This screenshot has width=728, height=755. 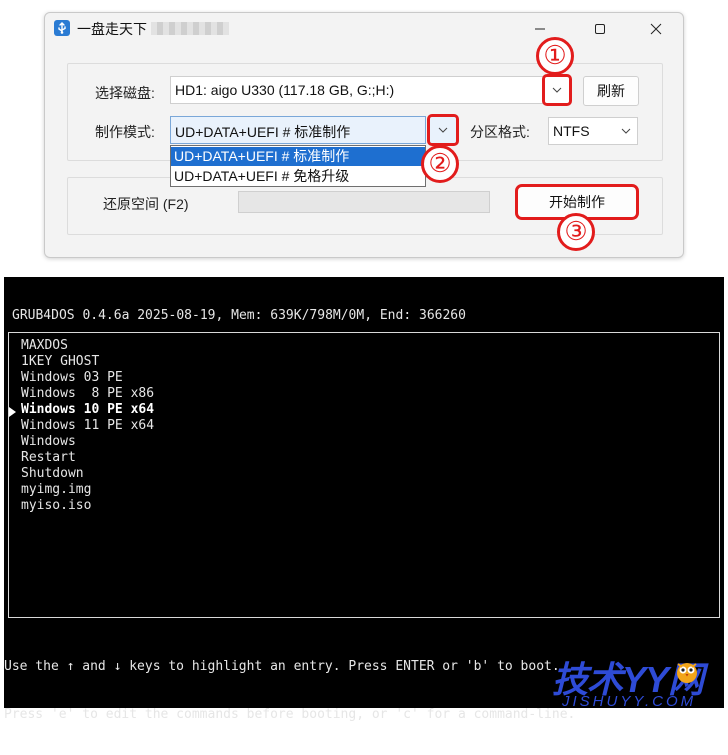 I want to click on mode-dropdown-list: UD+DATA+UEFI # 标准制作 UD+DATA+UEFI # 免格升级, so click(x=298, y=166).